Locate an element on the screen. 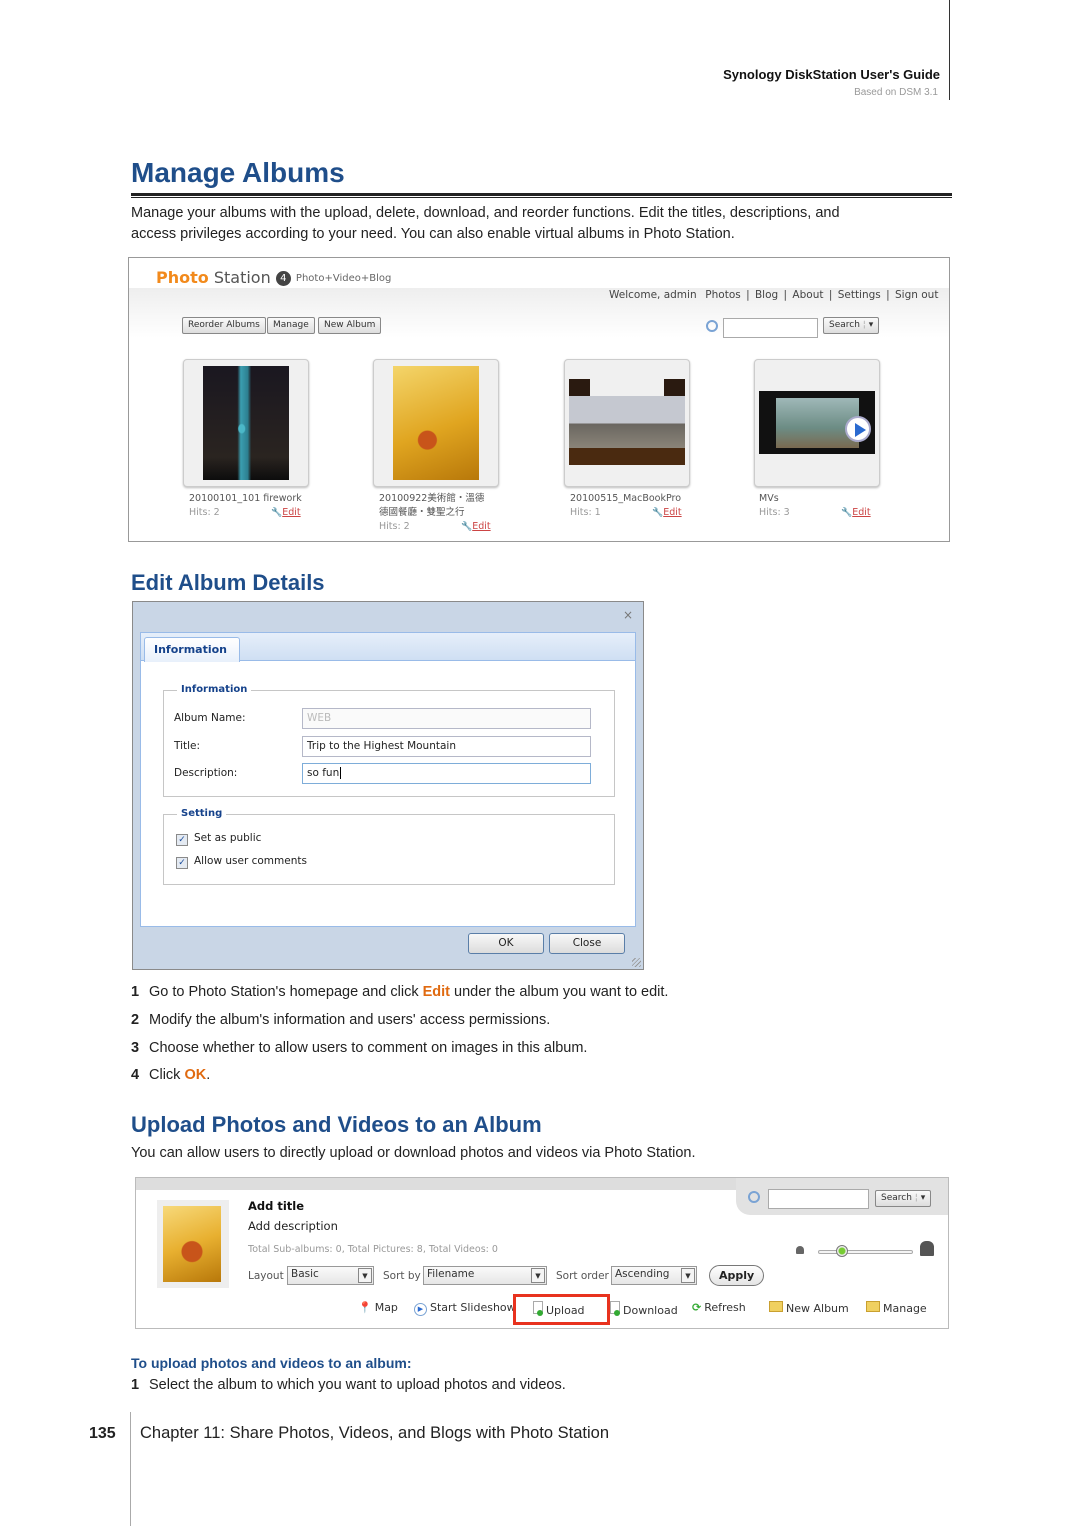  album-cover-video is located at coordinates (817, 422).